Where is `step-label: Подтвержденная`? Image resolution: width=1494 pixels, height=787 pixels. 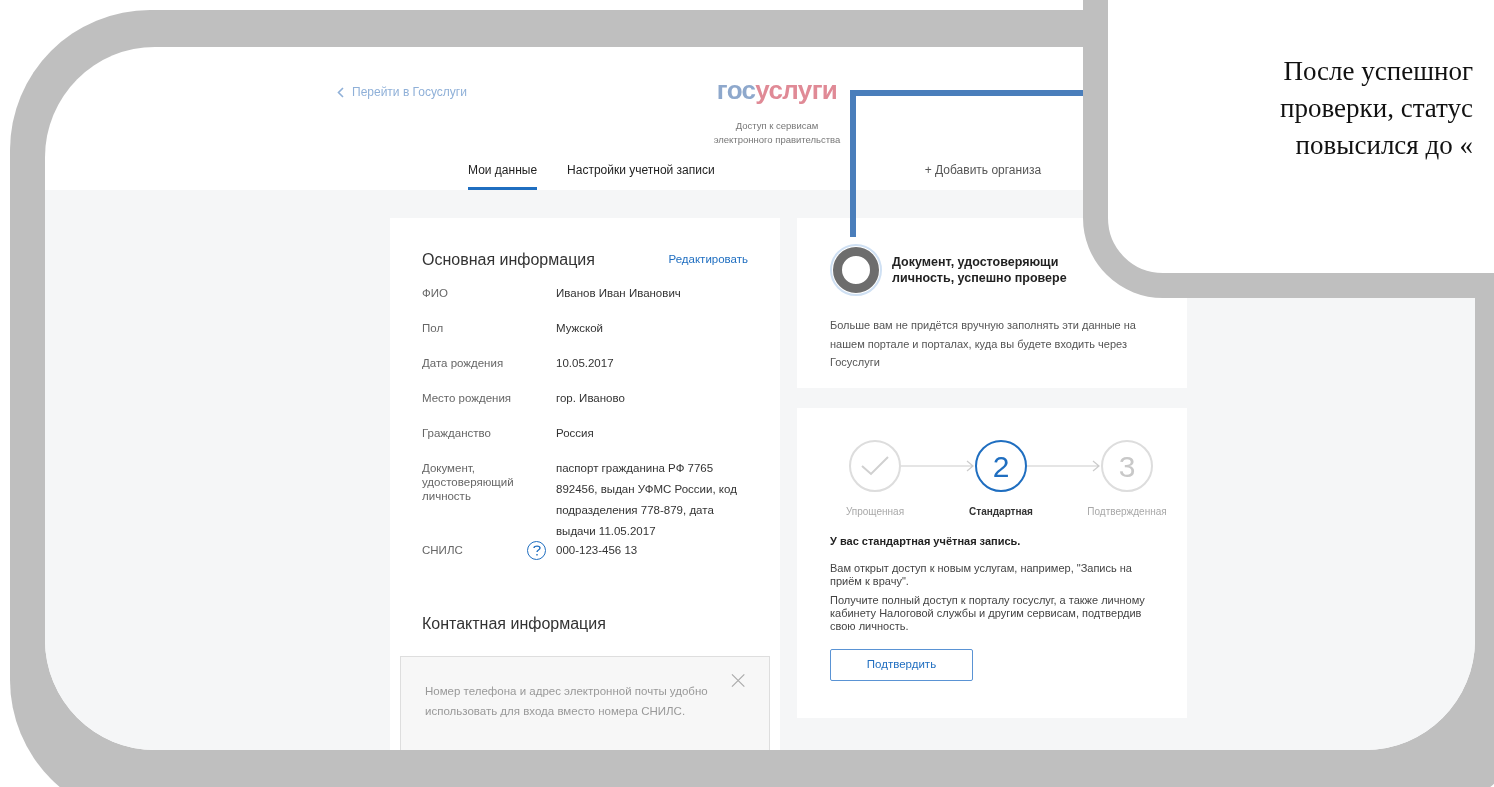
step-label: Подтвержденная is located at coordinates (1127, 512).